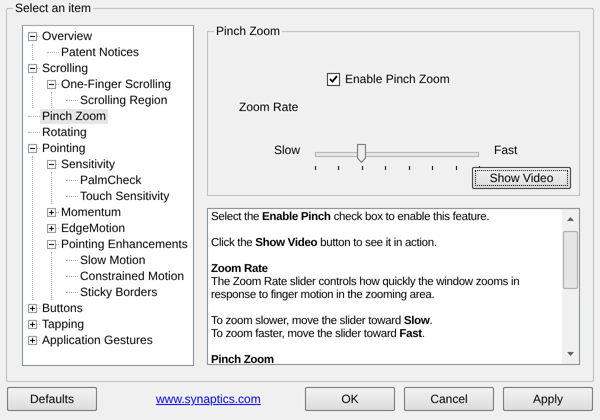 The height and width of the screenshot is (420, 600). I want to click on defaults-button: Defaults, so click(52, 399).